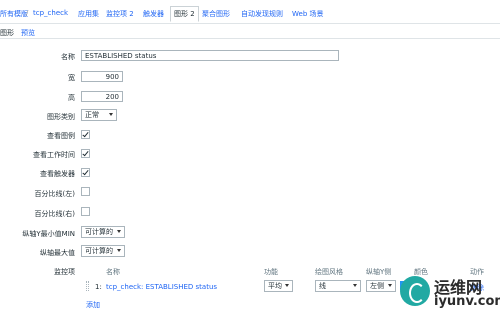  What do you see at coordinates (329, 272) in the screenshot?
I see `column-header-drawstyle: 绘图风格` at bounding box center [329, 272].